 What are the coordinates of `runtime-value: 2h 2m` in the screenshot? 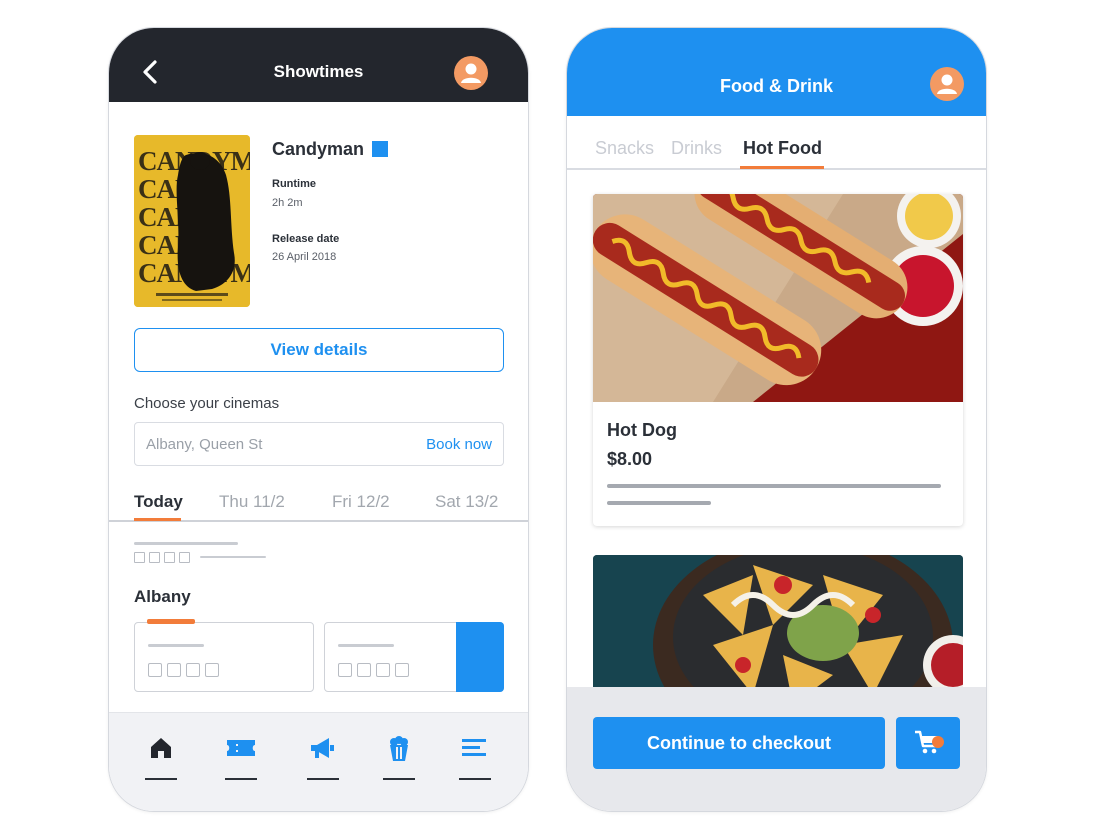 It's located at (287, 203).